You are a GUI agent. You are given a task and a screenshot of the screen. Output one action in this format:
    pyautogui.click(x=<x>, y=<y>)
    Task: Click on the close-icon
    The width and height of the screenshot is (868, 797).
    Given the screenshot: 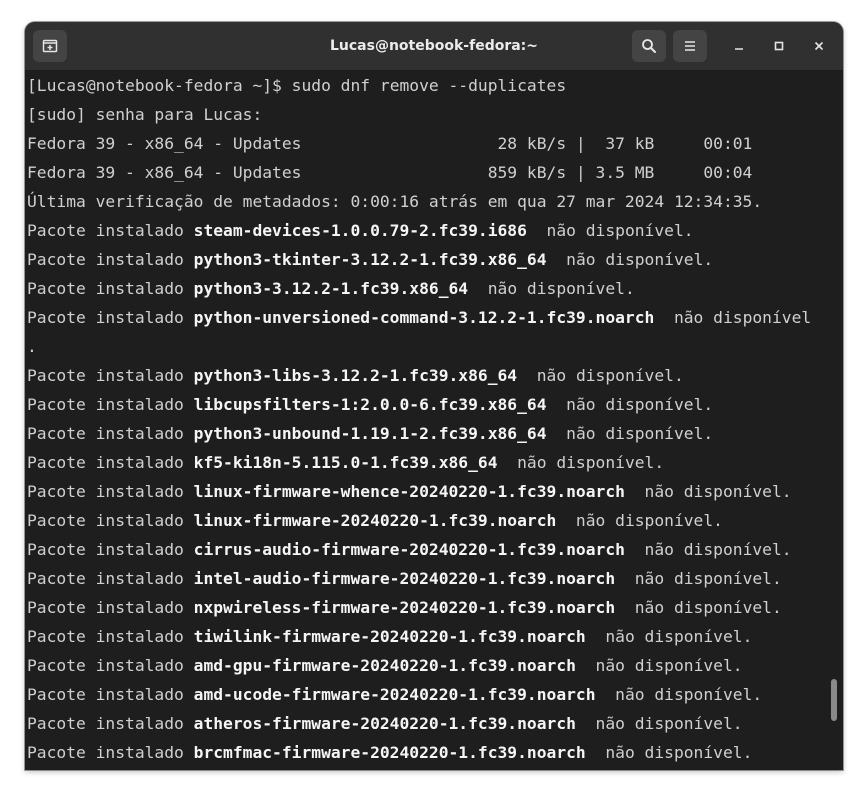 What is the action you would take?
    pyautogui.click(x=819, y=46)
    